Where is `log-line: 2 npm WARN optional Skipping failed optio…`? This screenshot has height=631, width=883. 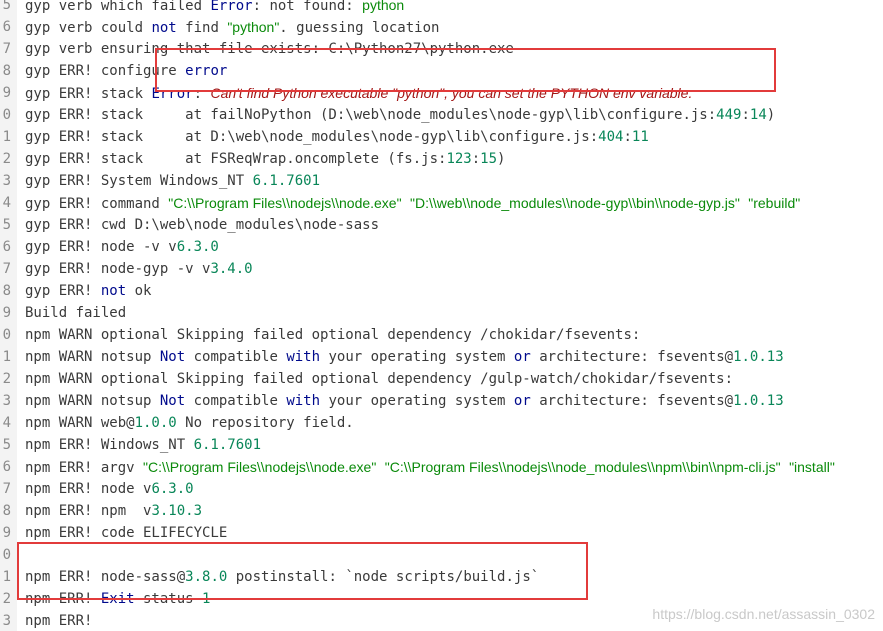
log-line: 2 npm WARN optional Skipping failed optio… is located at coordinates (441, 379).